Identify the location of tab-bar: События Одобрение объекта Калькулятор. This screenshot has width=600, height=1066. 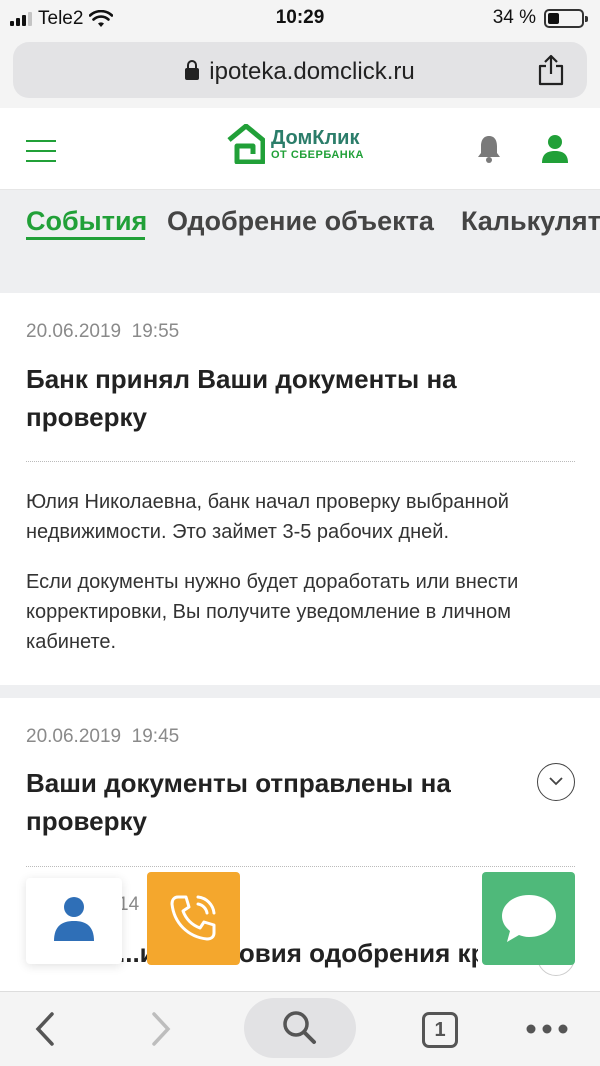
(300, 240).